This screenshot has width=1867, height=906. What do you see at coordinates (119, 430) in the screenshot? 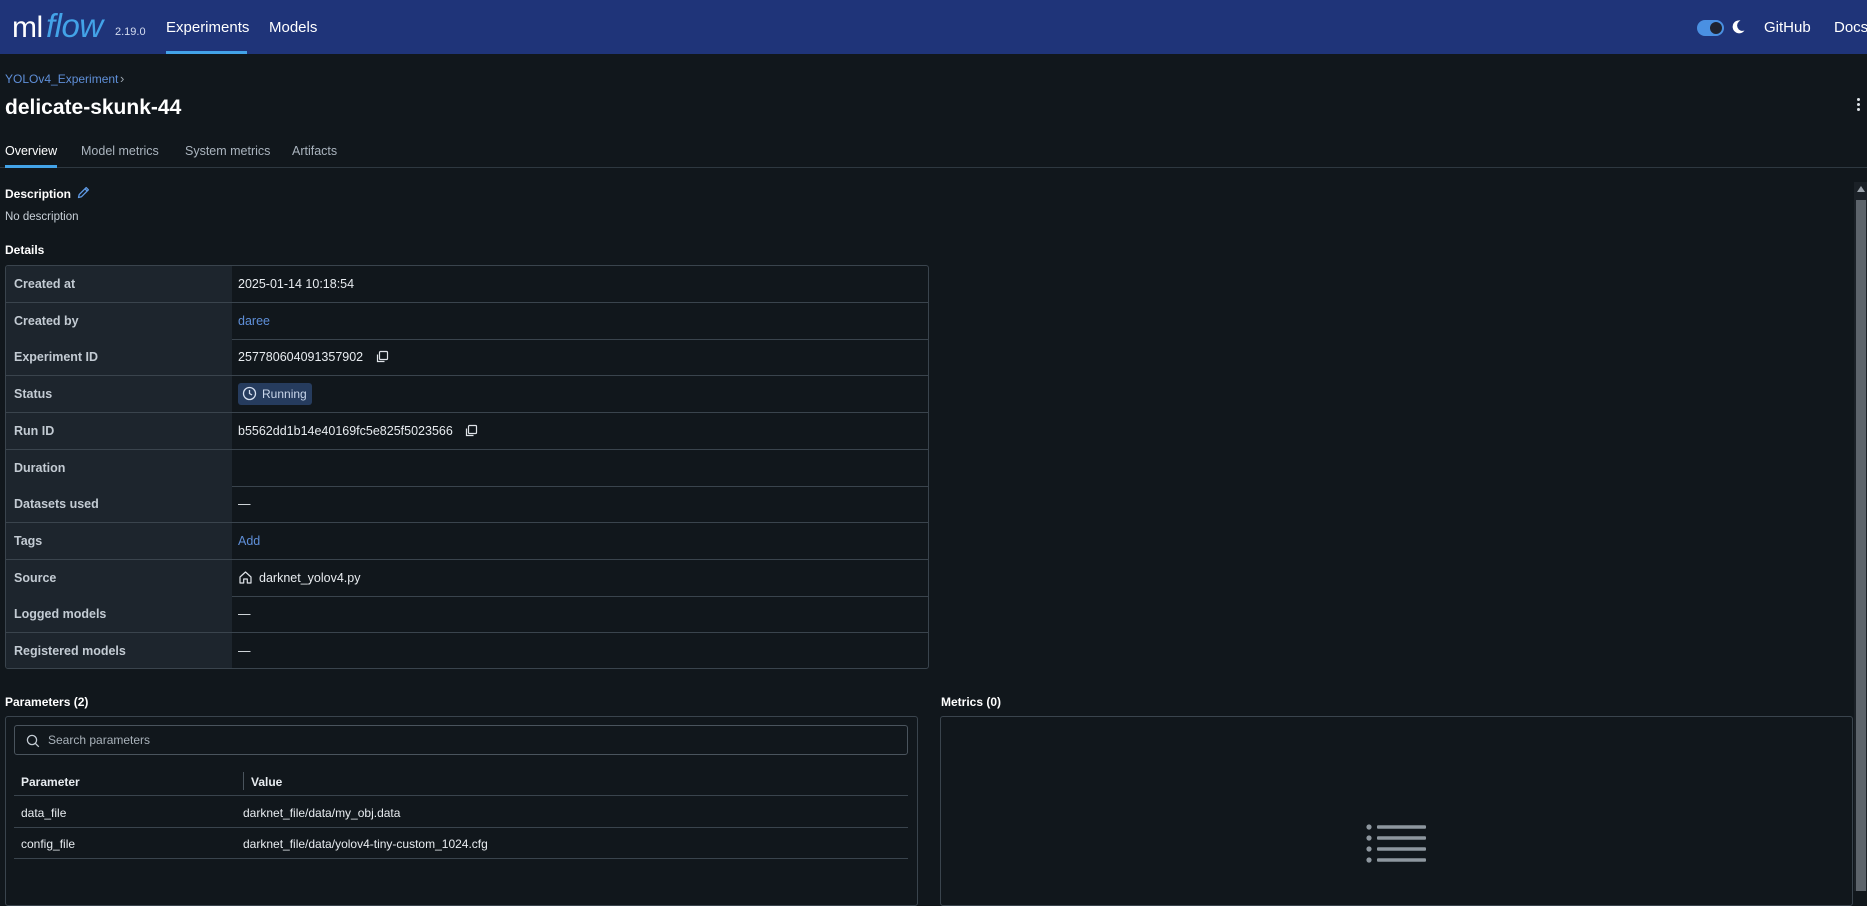
I see `detail-key: Run ID` at bounding box center [119, 430].